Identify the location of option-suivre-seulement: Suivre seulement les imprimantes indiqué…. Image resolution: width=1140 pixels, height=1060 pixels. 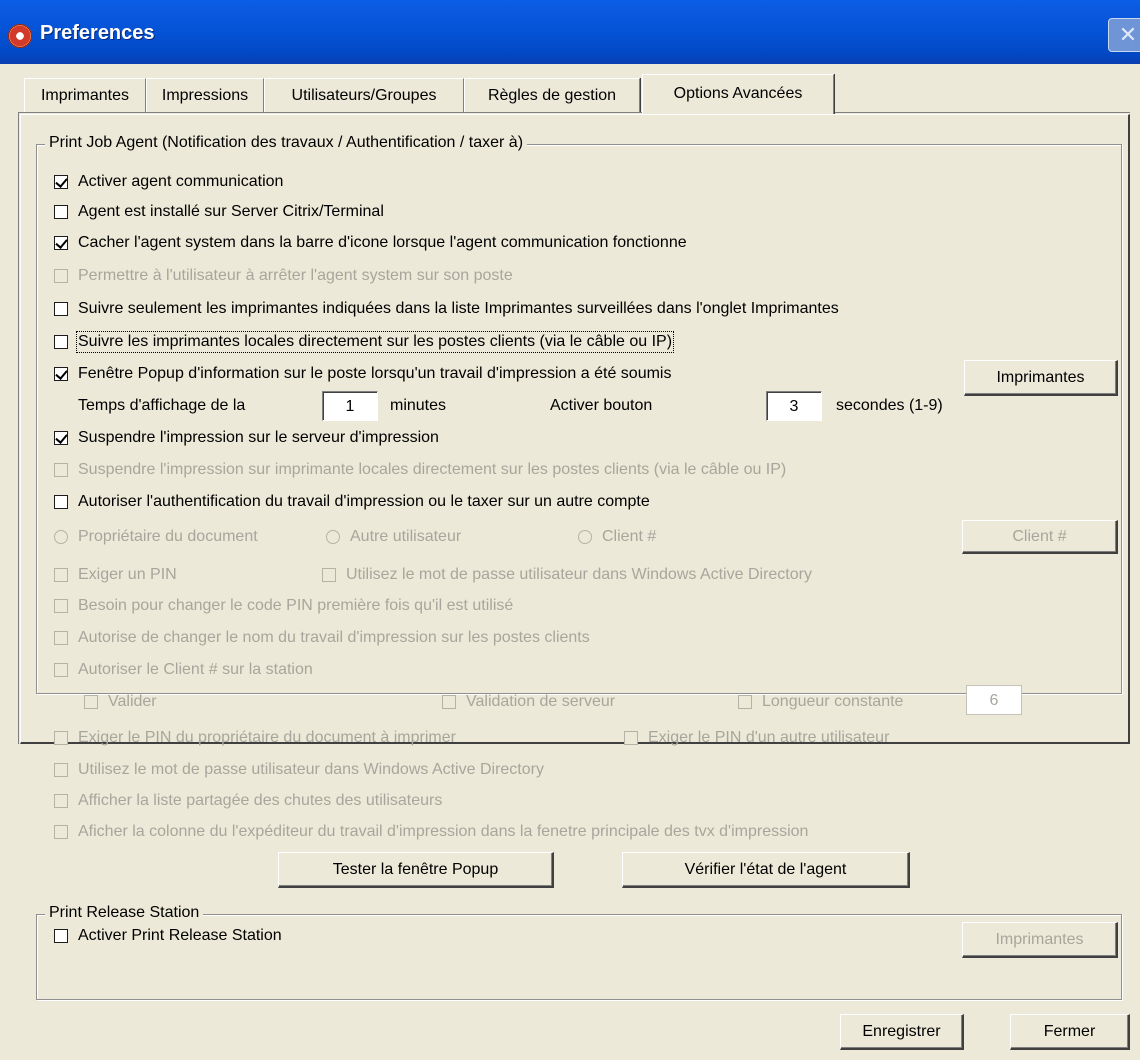
(446, 309).